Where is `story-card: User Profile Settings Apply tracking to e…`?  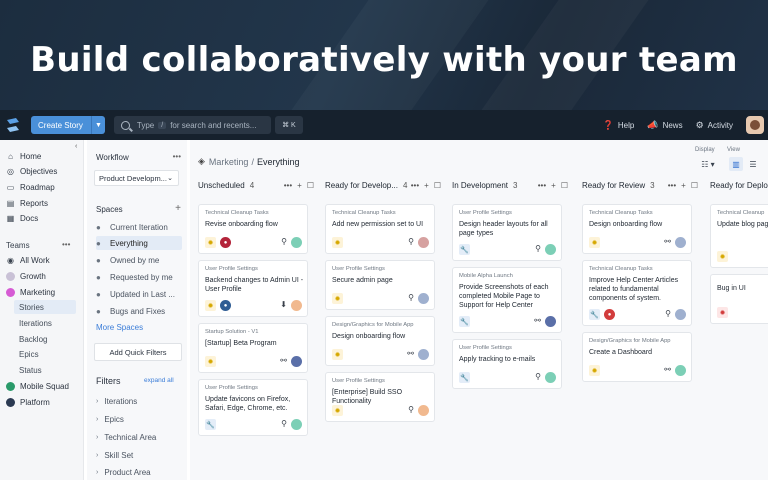
story-card: User Profile Settings Apply tracking to e… is located at coordinates (507, 364).